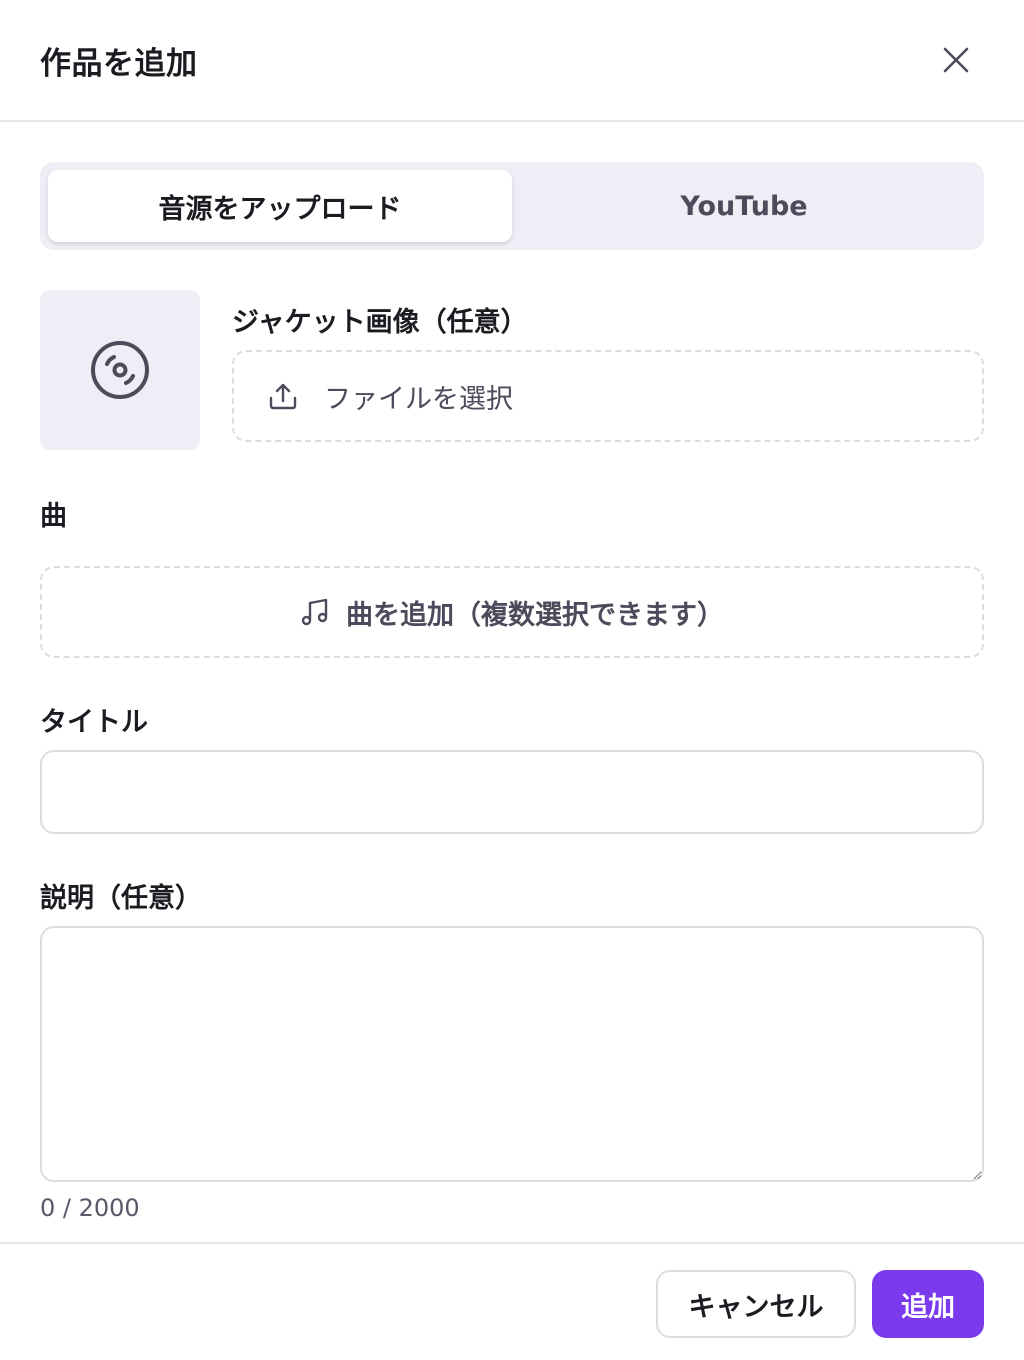 The width and height of the screenshot is (1024, 1360). What do you see at coordinates (90, 1208) in the screenshot?
I see `description-char-counter: 0 / 2000` at bounding box center [90, 1208].